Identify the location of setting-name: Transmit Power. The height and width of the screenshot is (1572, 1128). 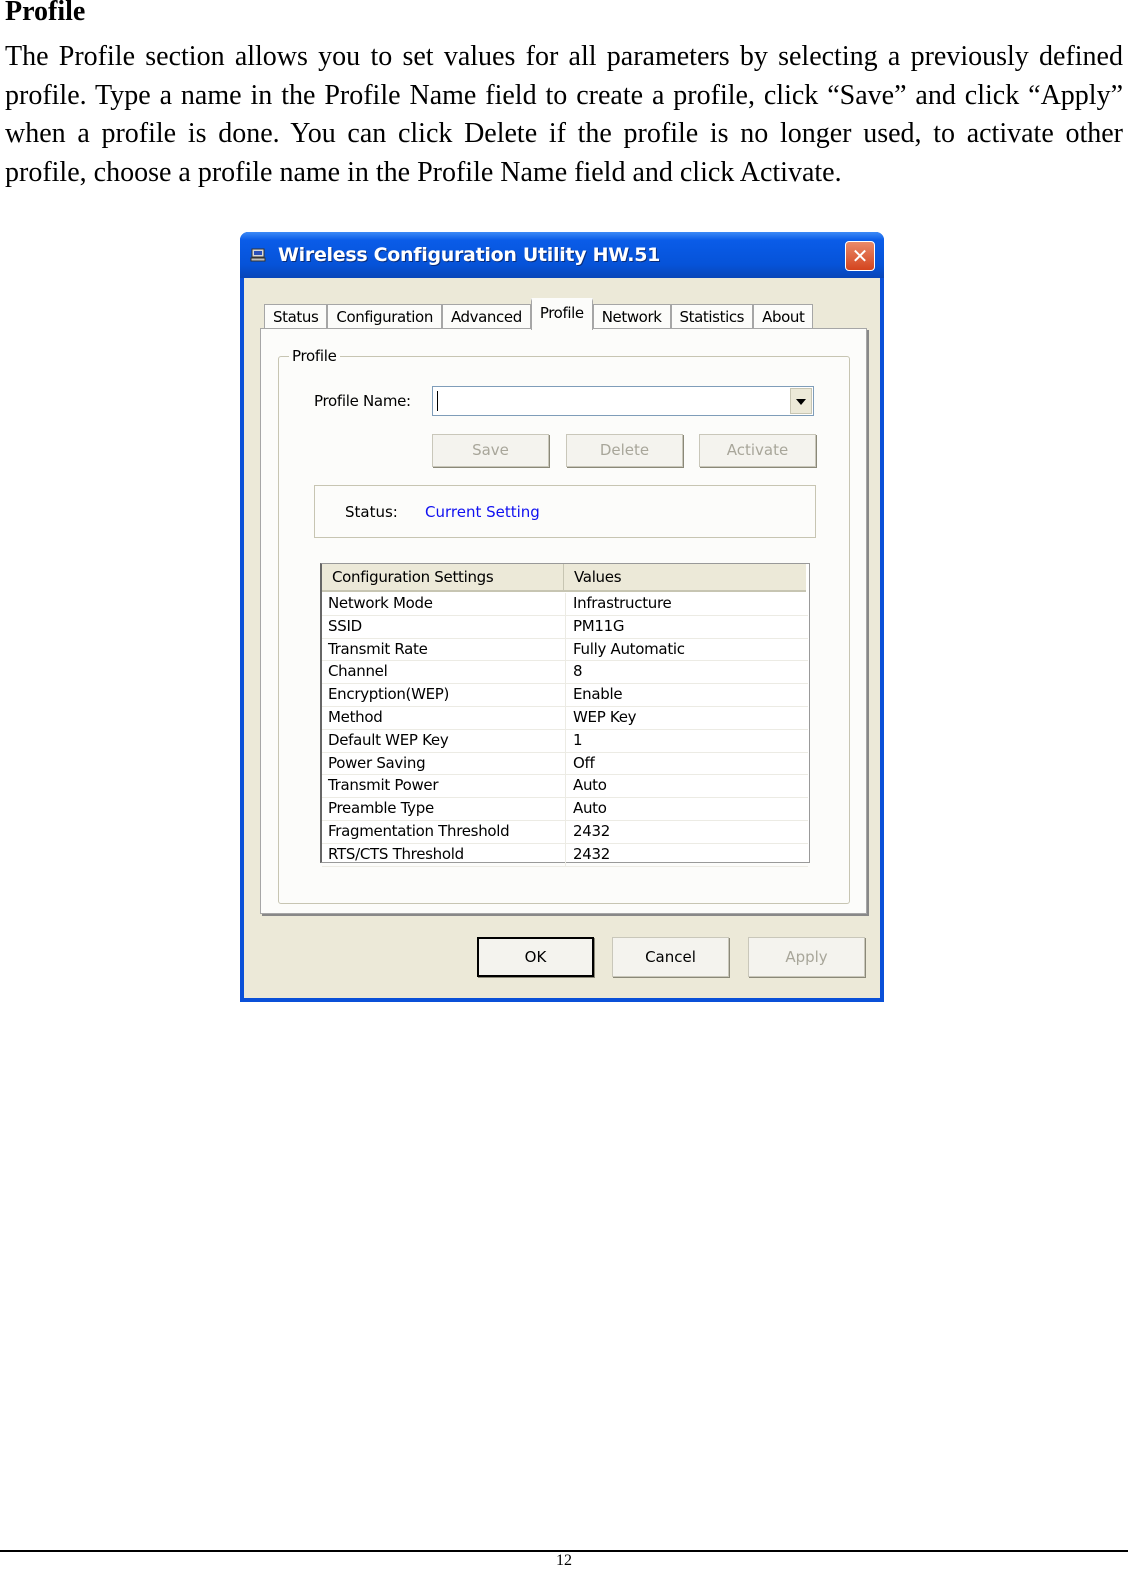
(444, 786).